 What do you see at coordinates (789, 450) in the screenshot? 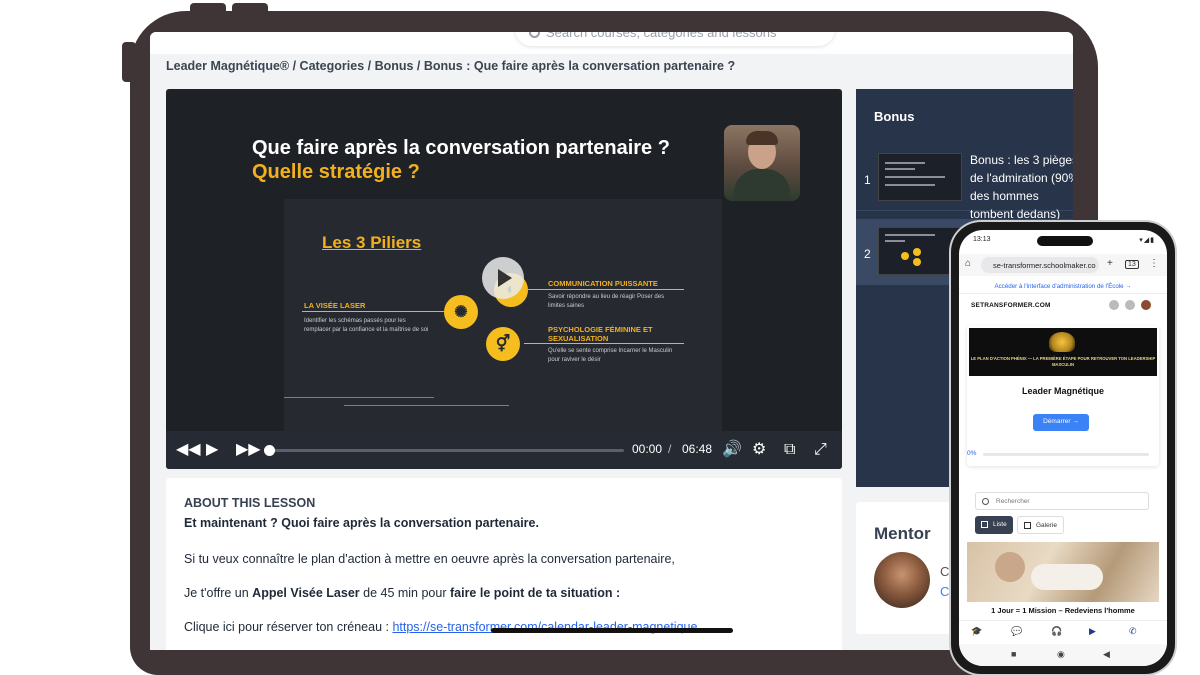
I see `external-link-icon: ⧉` at bounding box center [789, 450].